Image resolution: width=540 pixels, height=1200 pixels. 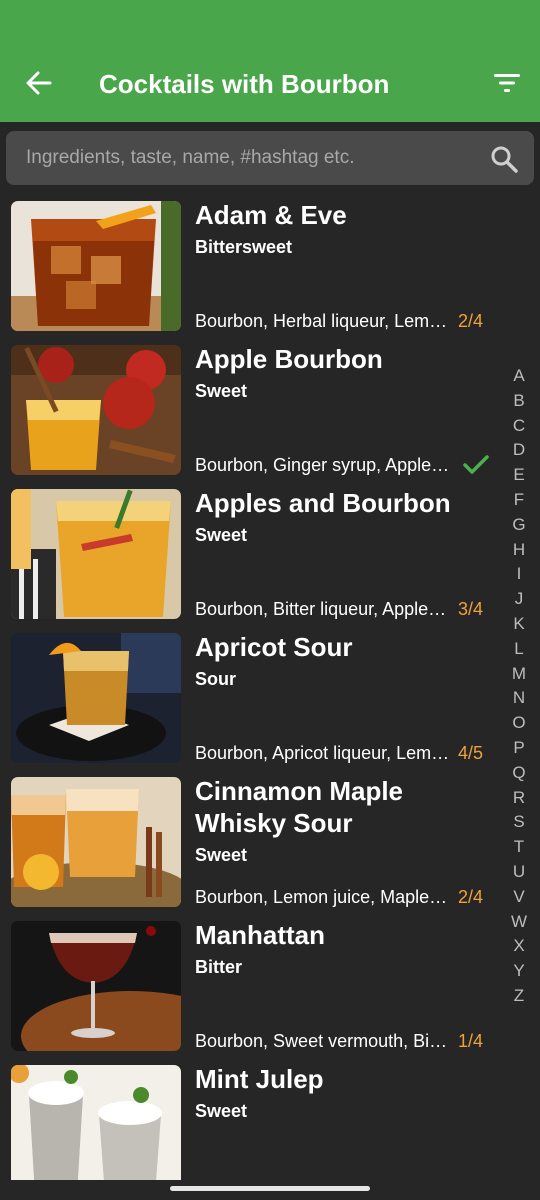 What do you see at coordinates (289, 359) in the screenshot?
I see `cocktail-name: Apple Bourbon` at bounding box center [289, 359].